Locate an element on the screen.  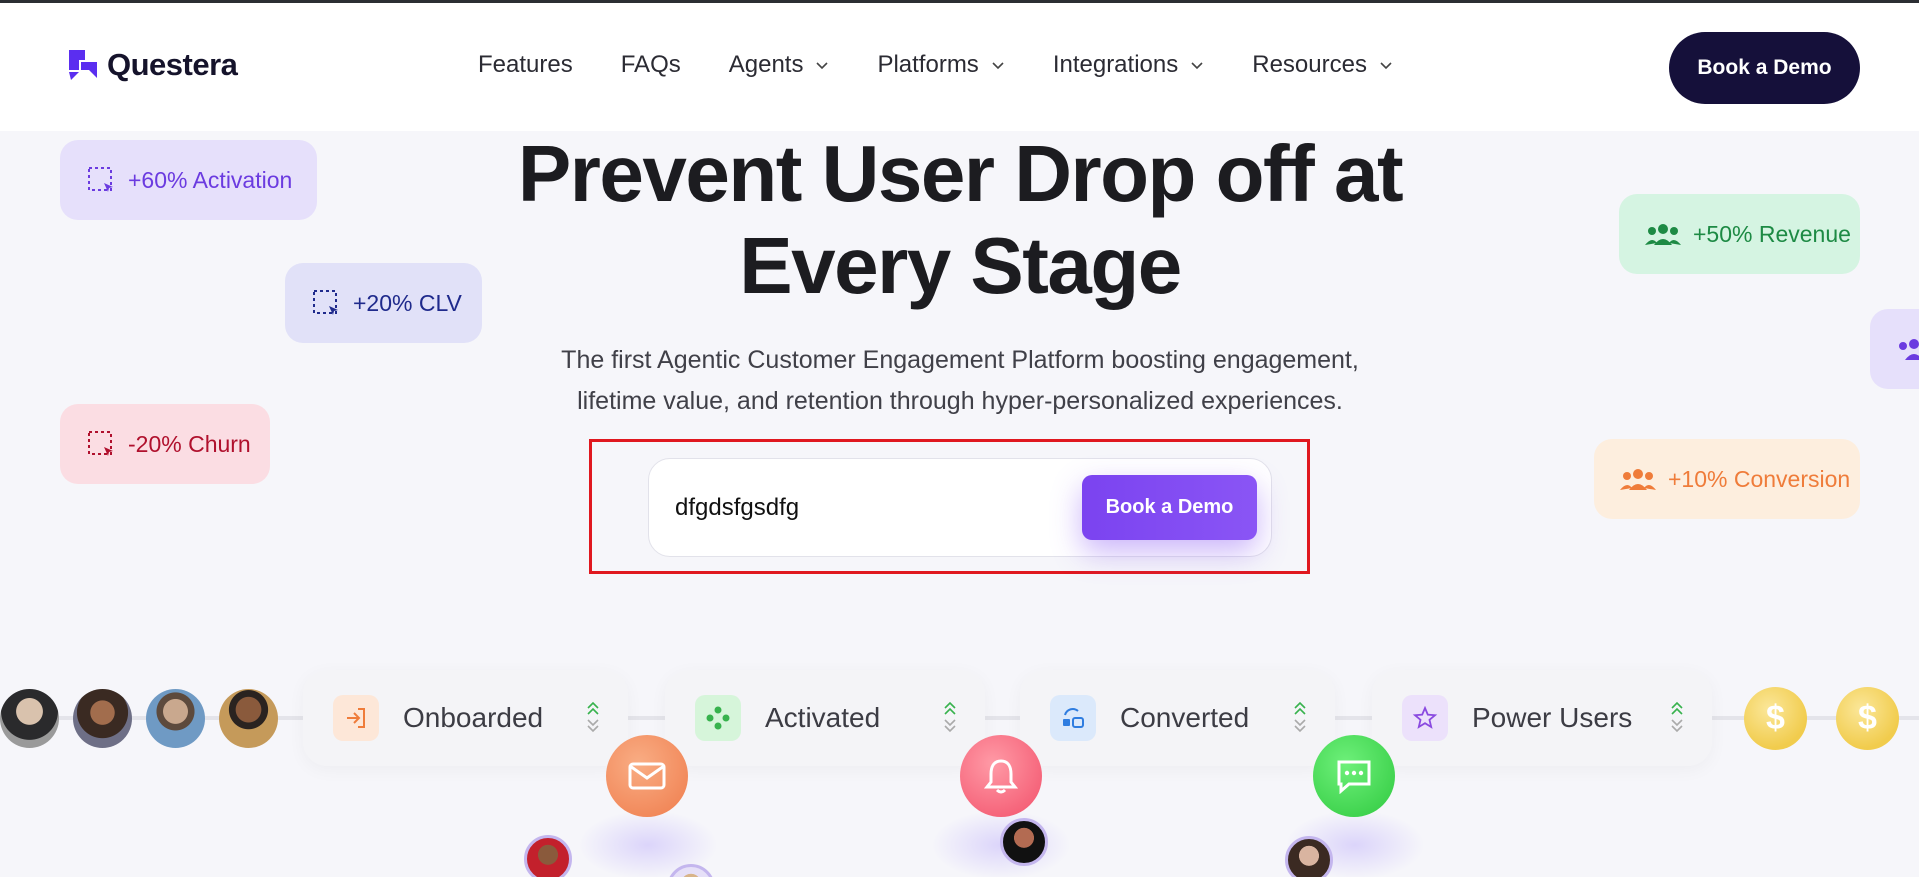
badge-conversion: +10% Conversion is located at coordinates (1727, 479).